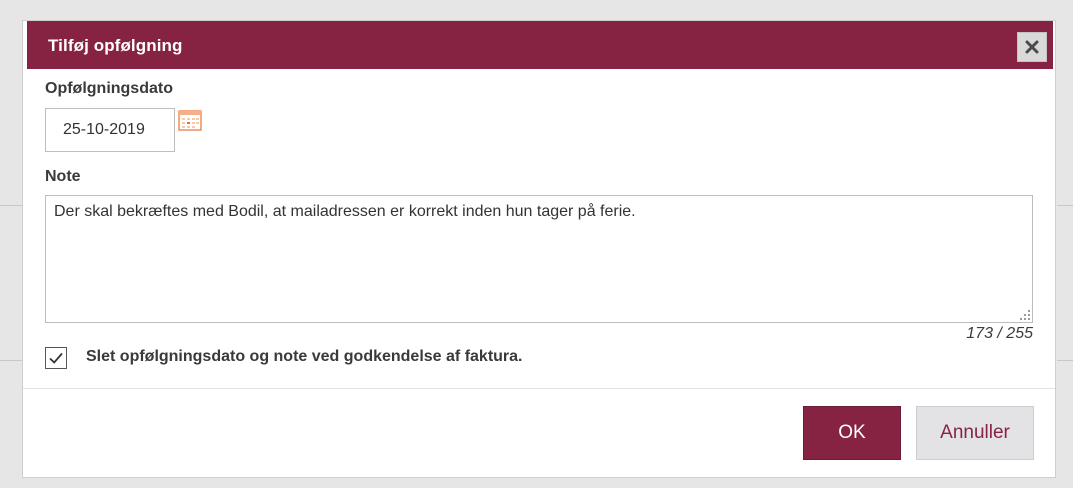 The height and width of the screenshot is (488, 1073). I want to click on close-x-icon, so click(1032, 47).